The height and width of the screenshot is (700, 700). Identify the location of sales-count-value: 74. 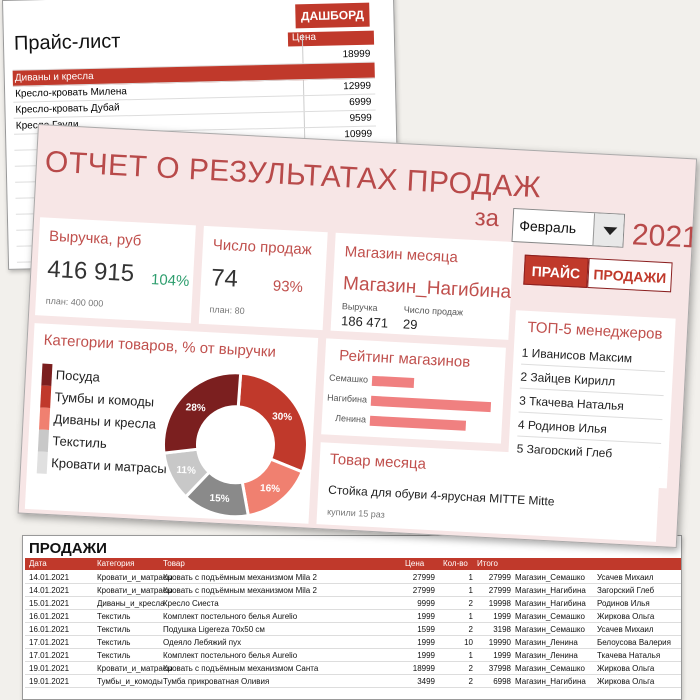
(224, 278).